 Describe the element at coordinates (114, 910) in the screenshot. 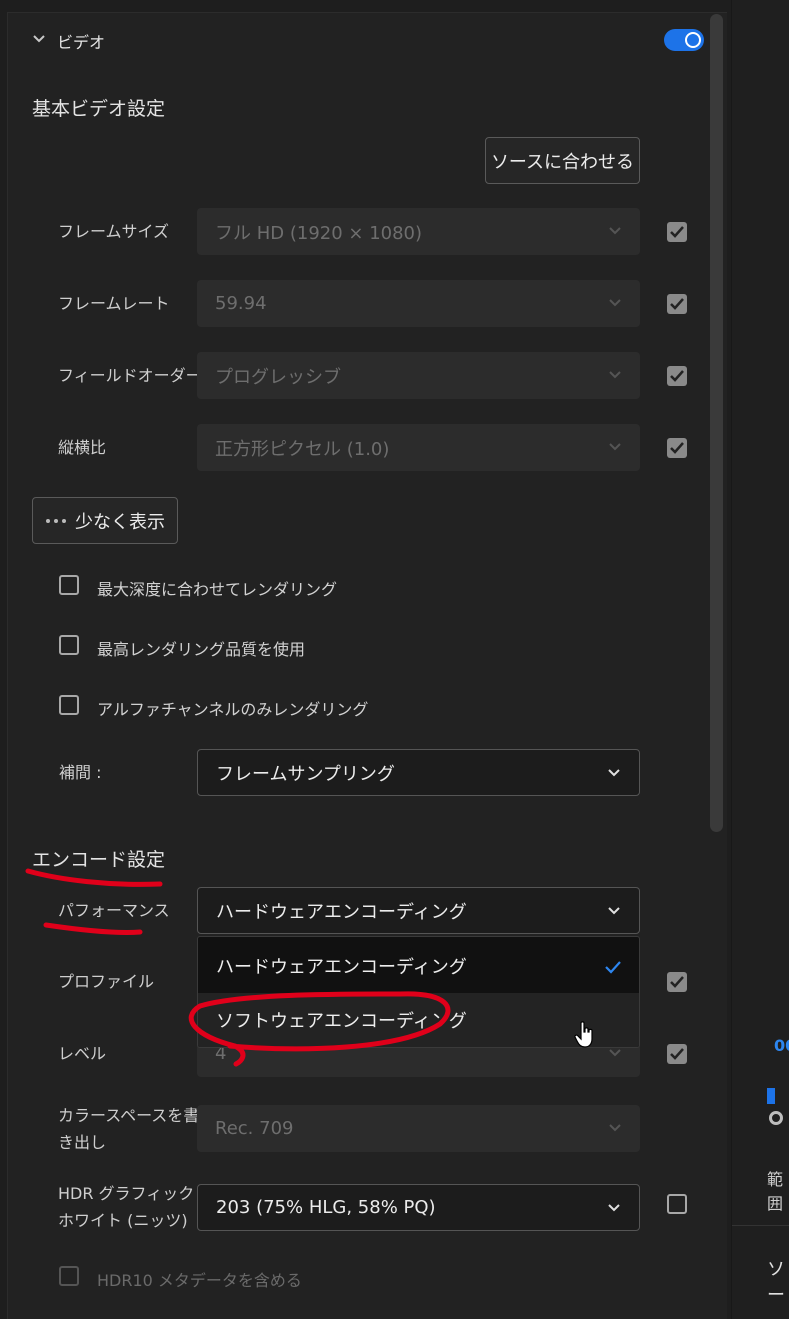

I see `performance-label: パフォーマンス` at that location.